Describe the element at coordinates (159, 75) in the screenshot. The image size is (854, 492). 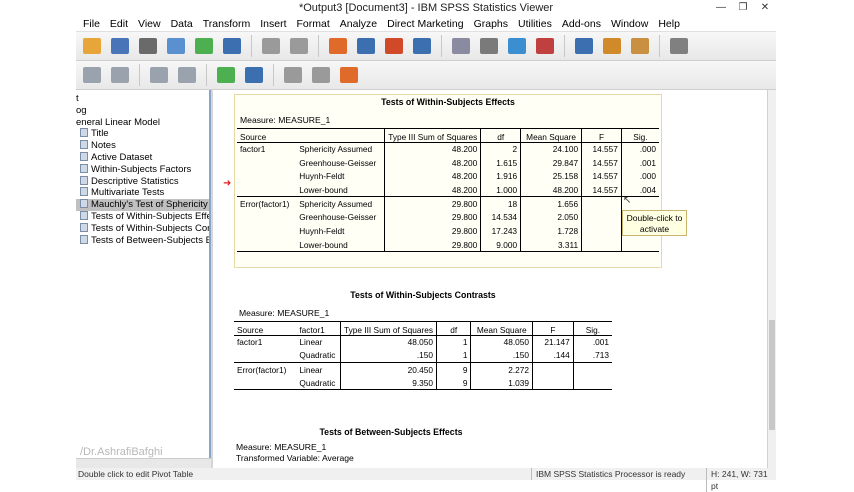
I see `expand-icon` at that location.